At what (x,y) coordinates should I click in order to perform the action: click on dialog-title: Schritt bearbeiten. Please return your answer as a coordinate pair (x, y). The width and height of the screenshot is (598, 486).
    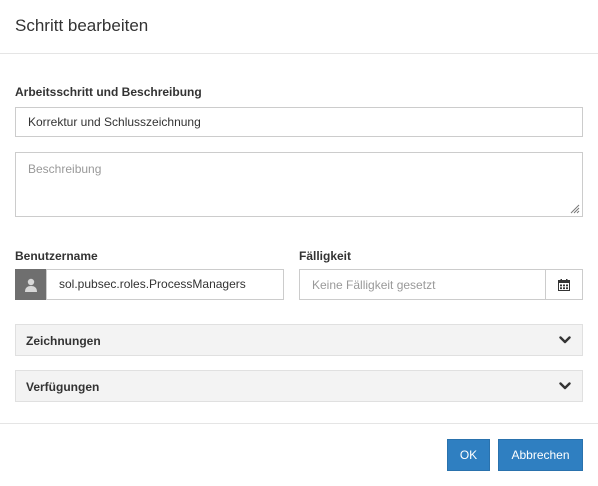
    Looking at the image, I should click on (82, 25).